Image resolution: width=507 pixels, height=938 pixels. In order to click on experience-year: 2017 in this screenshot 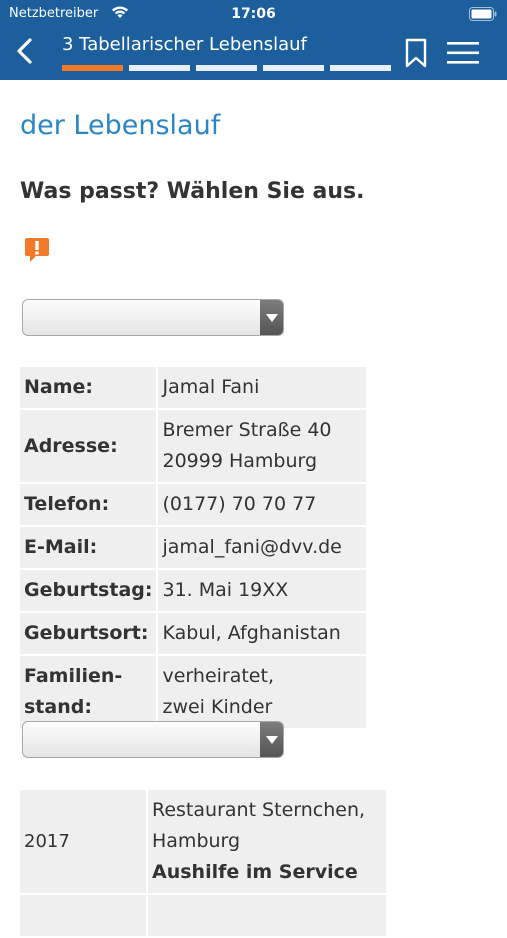, I will do `click(83, 841)`.